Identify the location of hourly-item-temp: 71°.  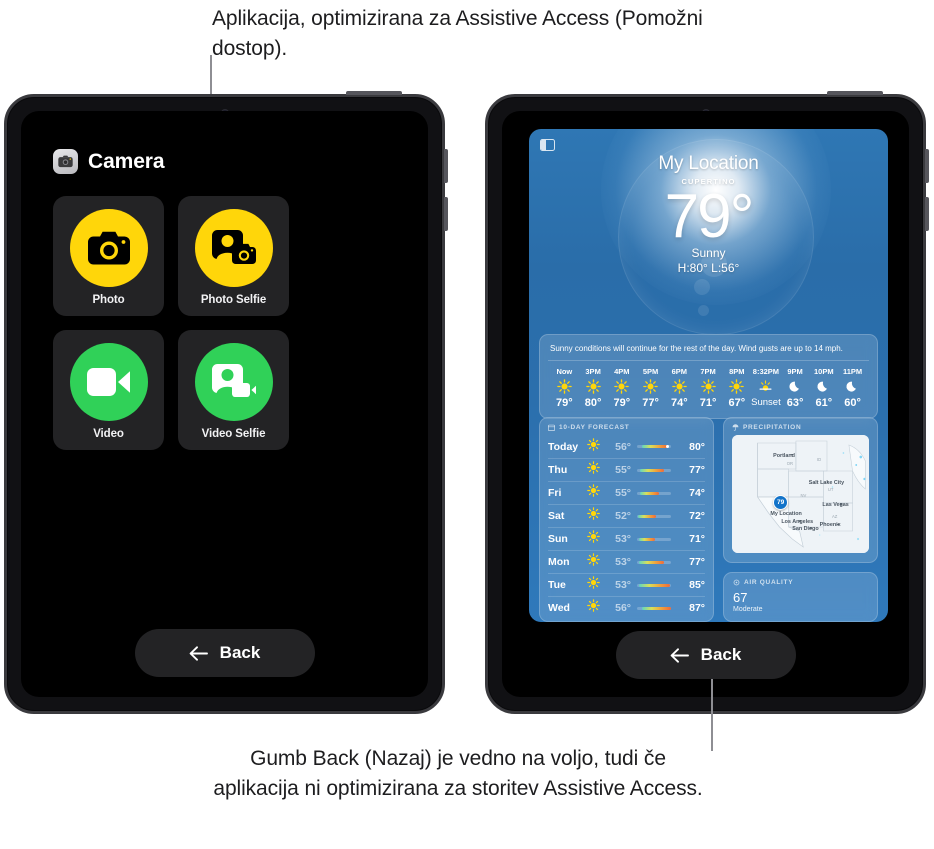
(708, 403).